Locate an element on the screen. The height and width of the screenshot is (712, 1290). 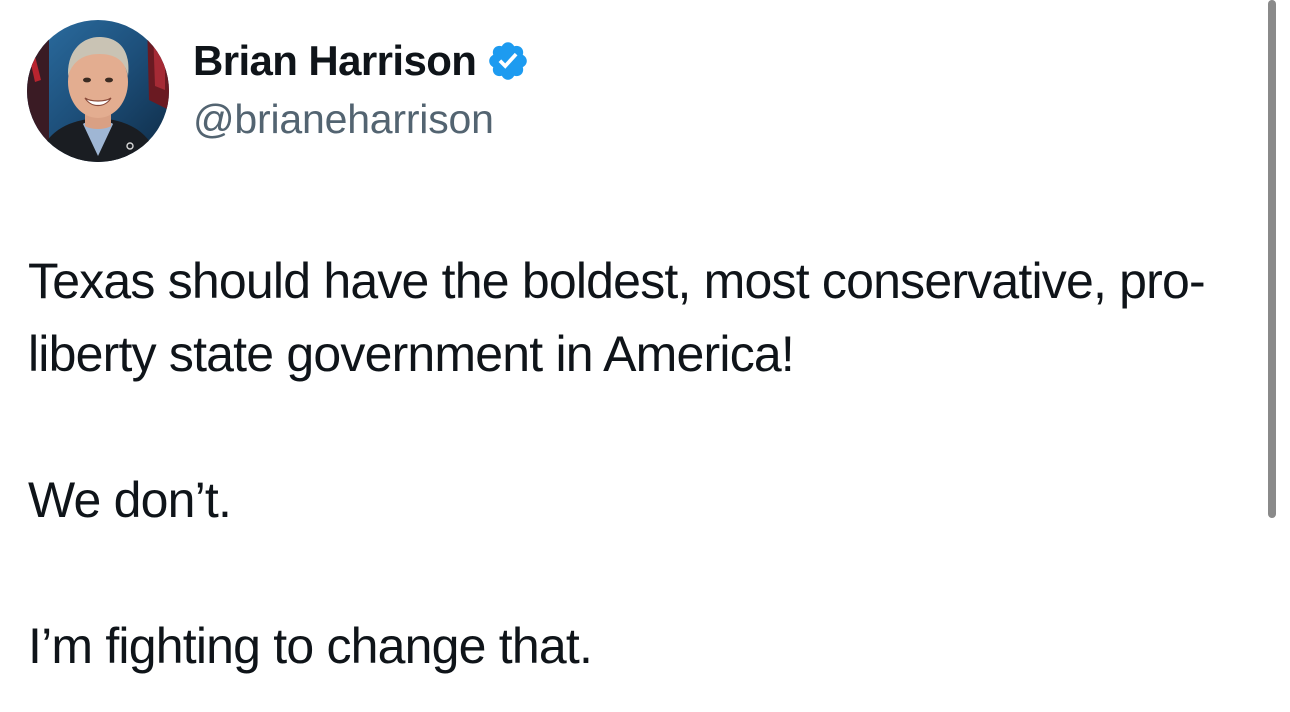
author-avatar is located at coordinates (98, 91).